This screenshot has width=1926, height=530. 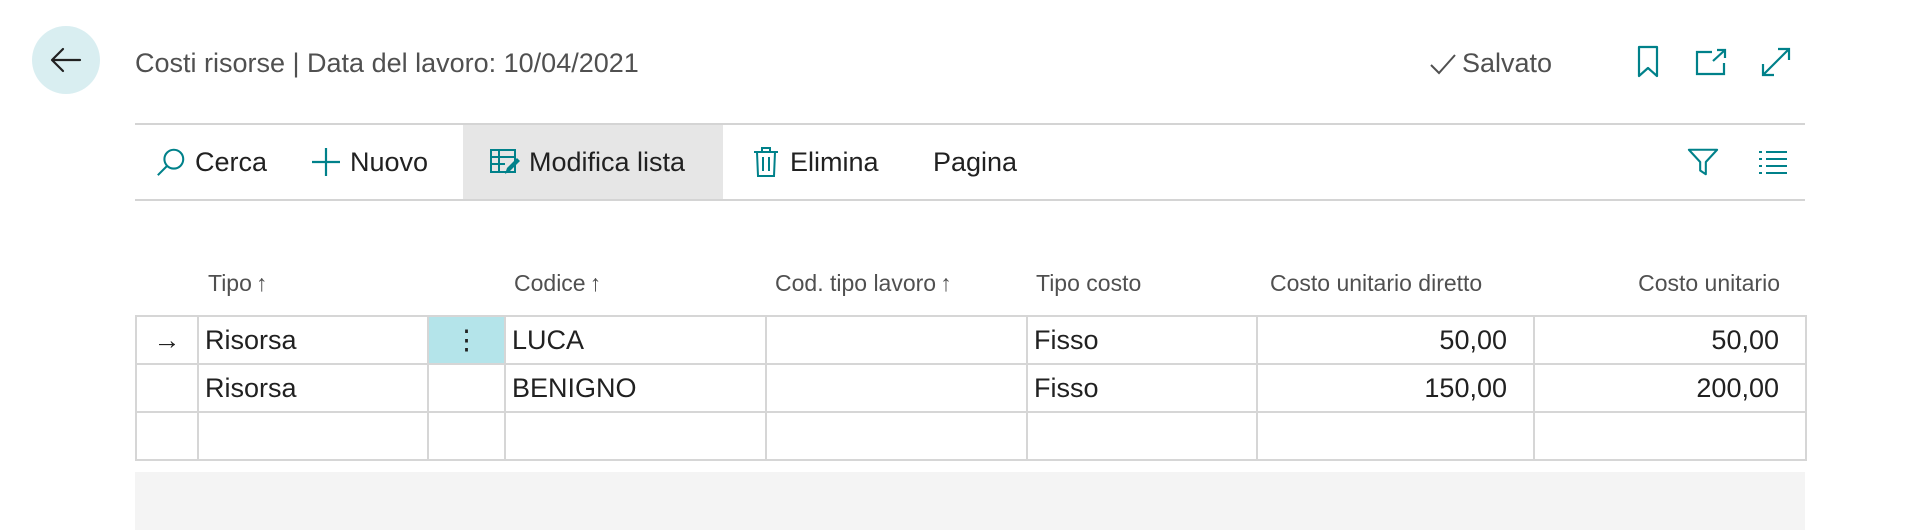 I want to click on table-row: Risorsa BENIGNO Fisso 150,00 200,00, so click(x=971, y=388).